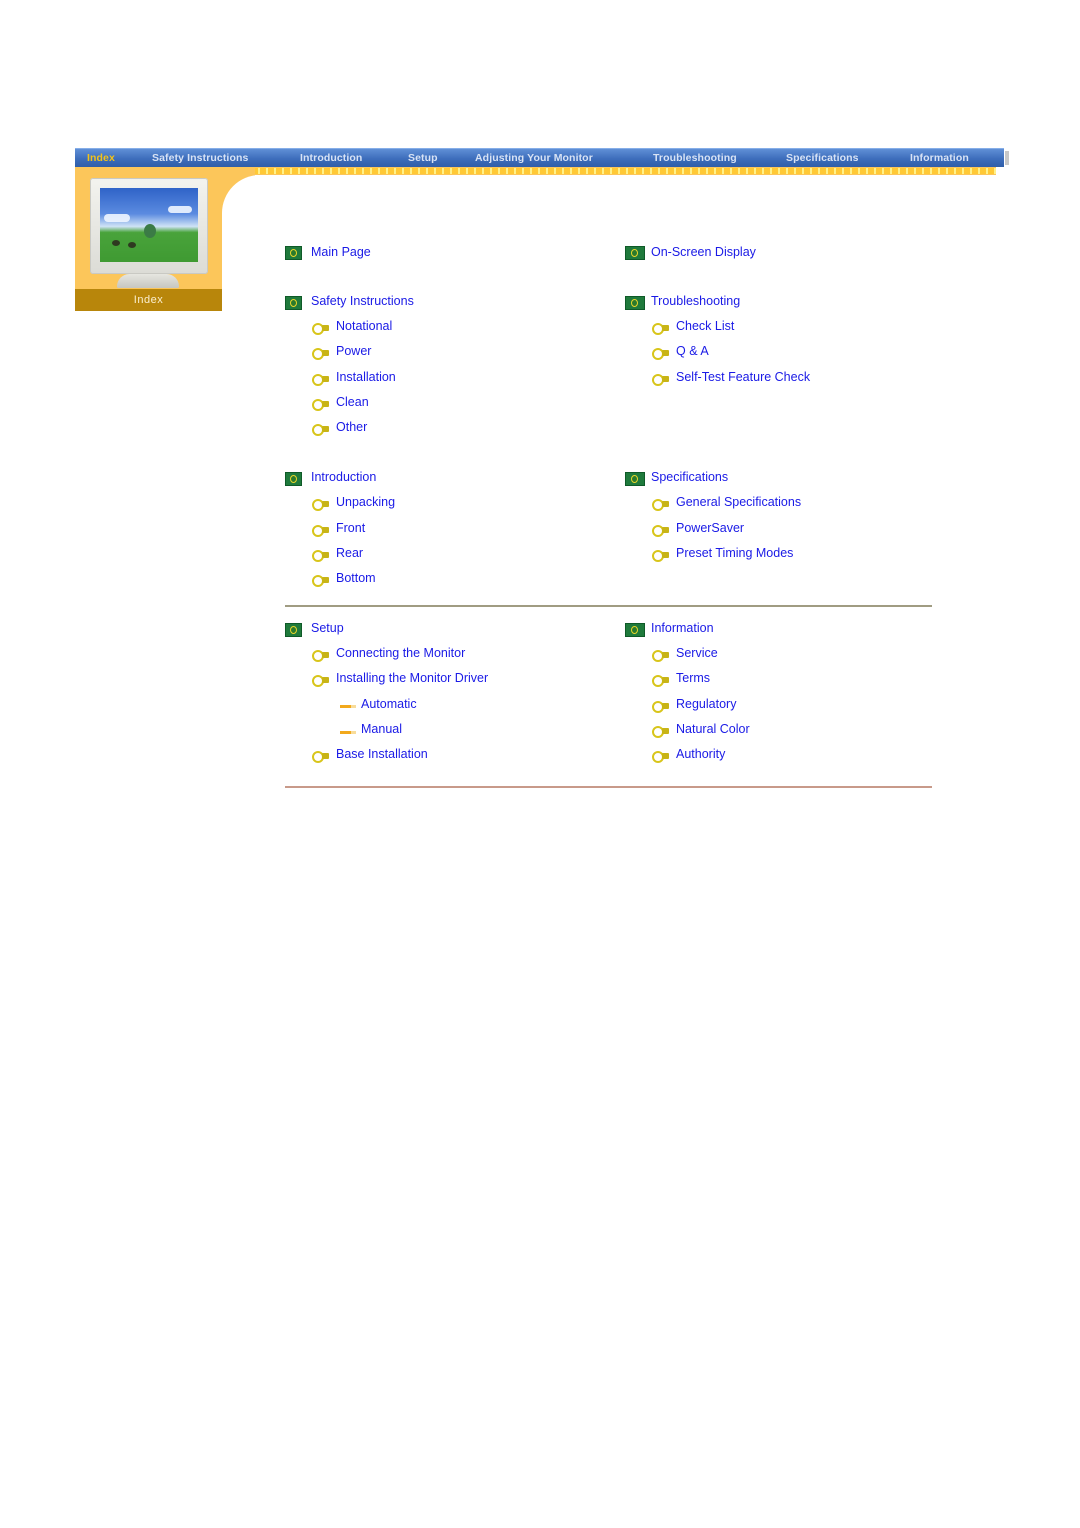  Describe the element at coordinates (381, 729) in the screenshot. I see `link-manual: Manual` at that location.